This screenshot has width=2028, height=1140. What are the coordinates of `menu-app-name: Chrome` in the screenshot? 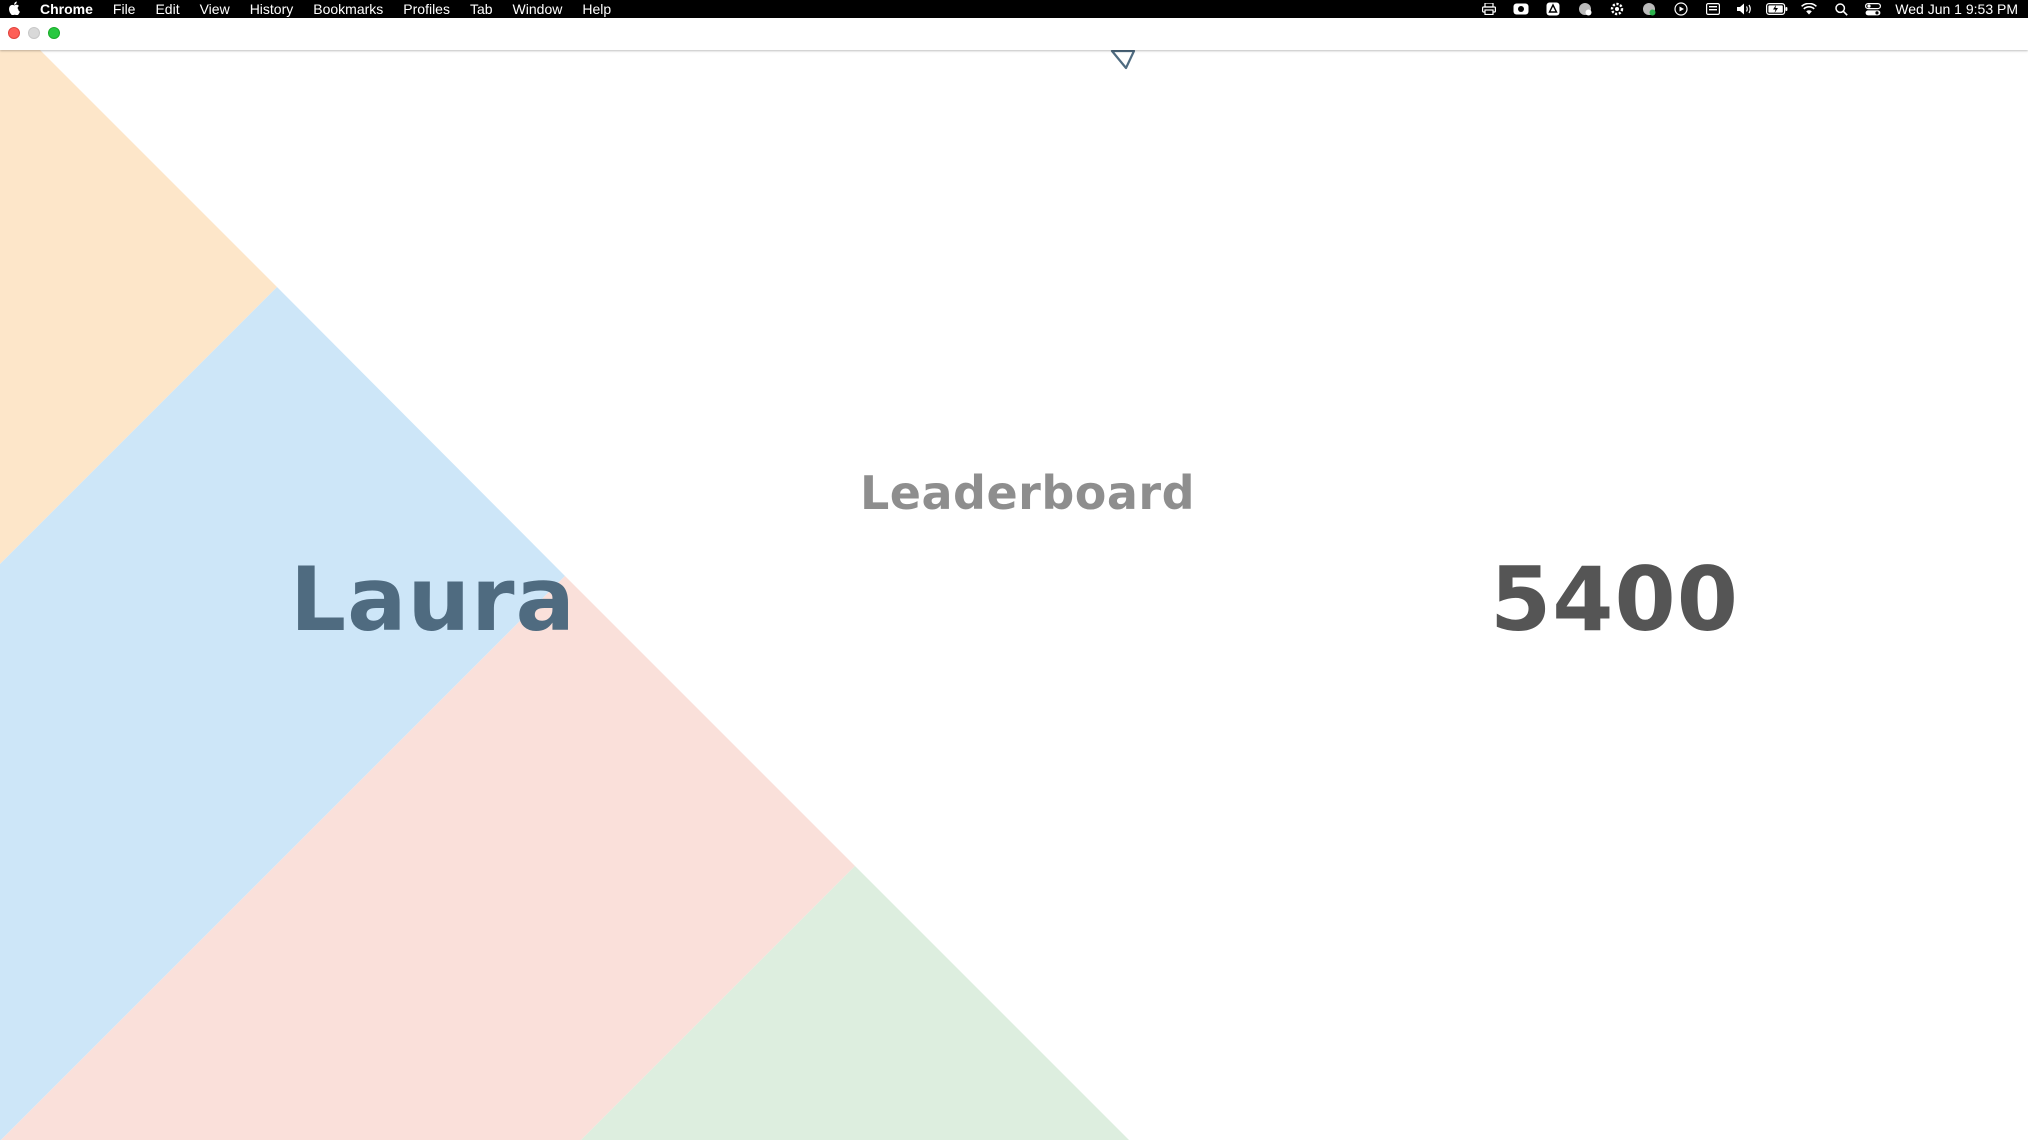 It's located at (64, 9).